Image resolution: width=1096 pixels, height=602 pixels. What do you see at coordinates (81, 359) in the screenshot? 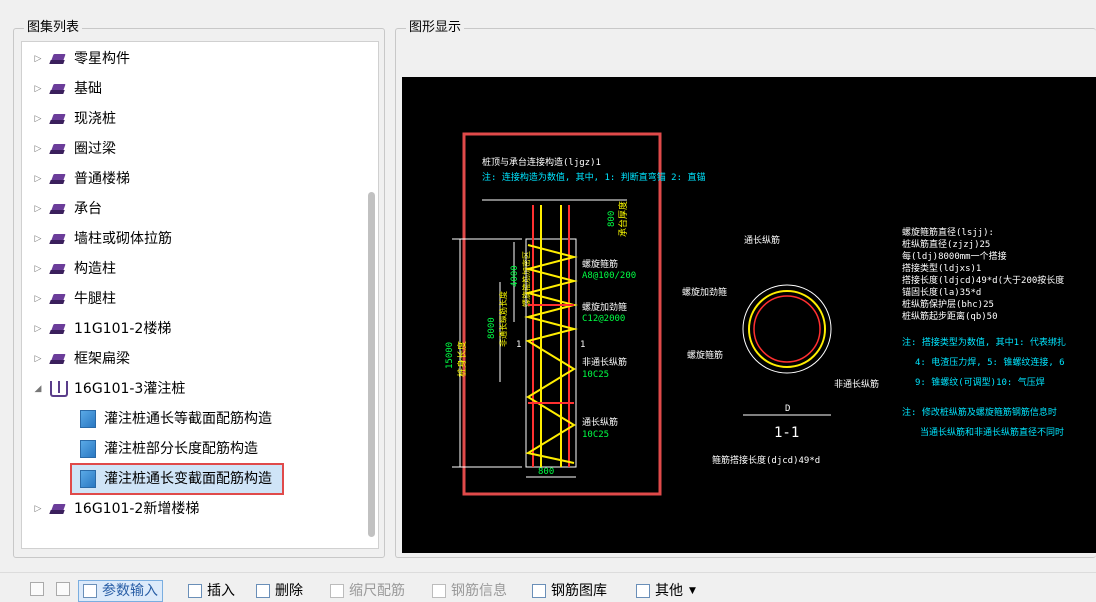
I see `tree-item-kuangjia-bianliang: ▷ 框架扁梁` at bounding box center [81, 359].